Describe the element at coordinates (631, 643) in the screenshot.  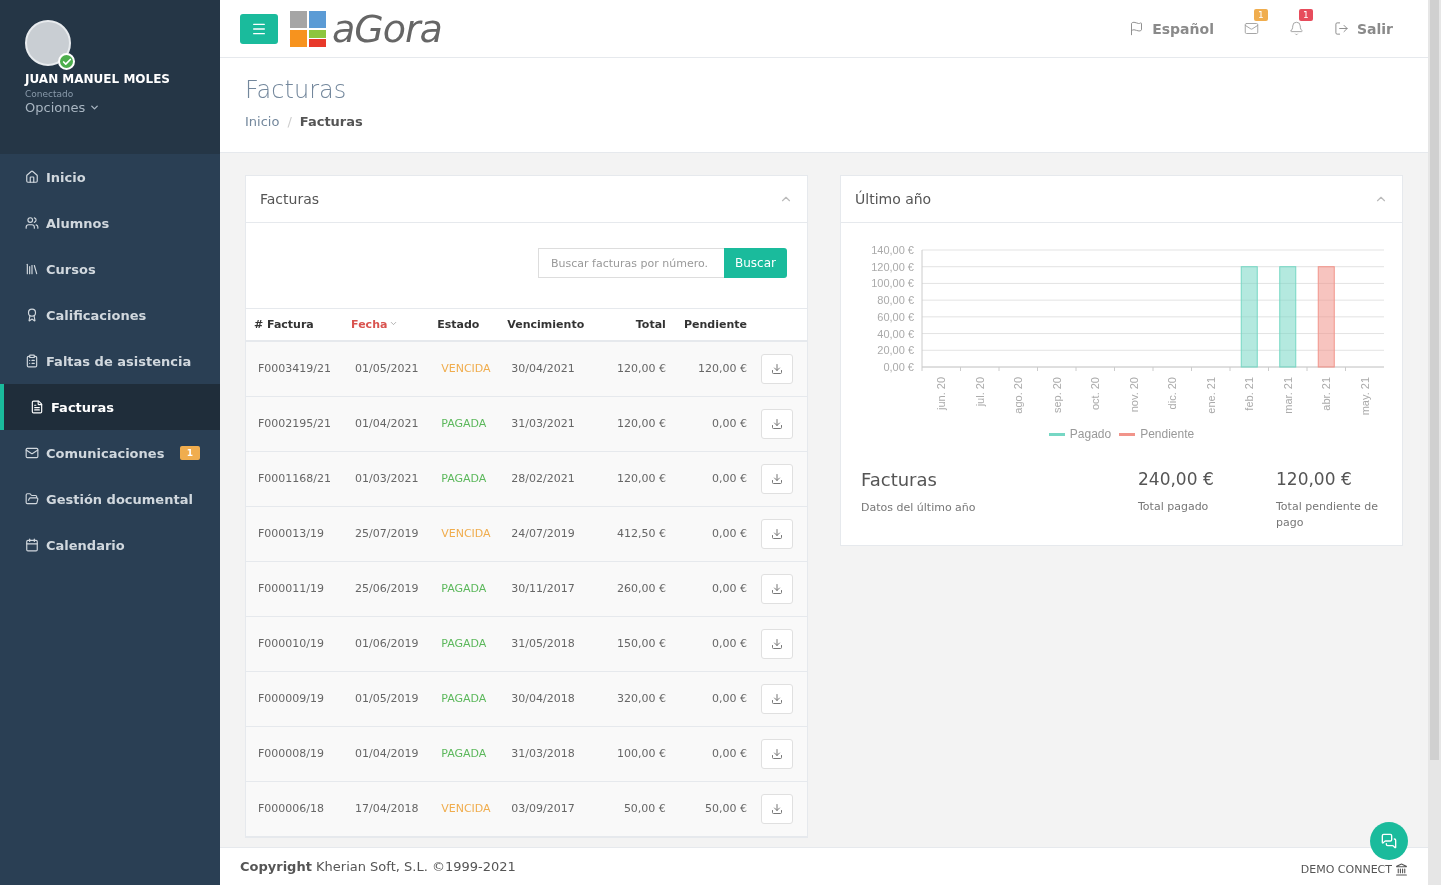
I see `table-cell: 150,00 €` at that location.